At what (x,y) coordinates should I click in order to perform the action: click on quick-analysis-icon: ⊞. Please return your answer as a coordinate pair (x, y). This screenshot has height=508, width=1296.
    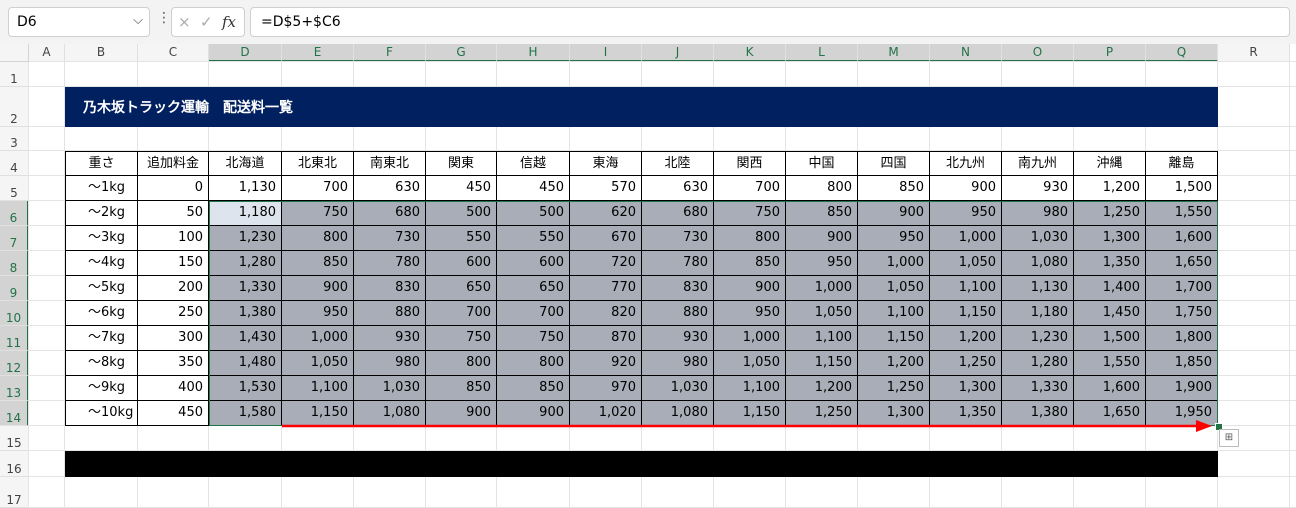
    Looking at the image, I should click on (1229, 438).